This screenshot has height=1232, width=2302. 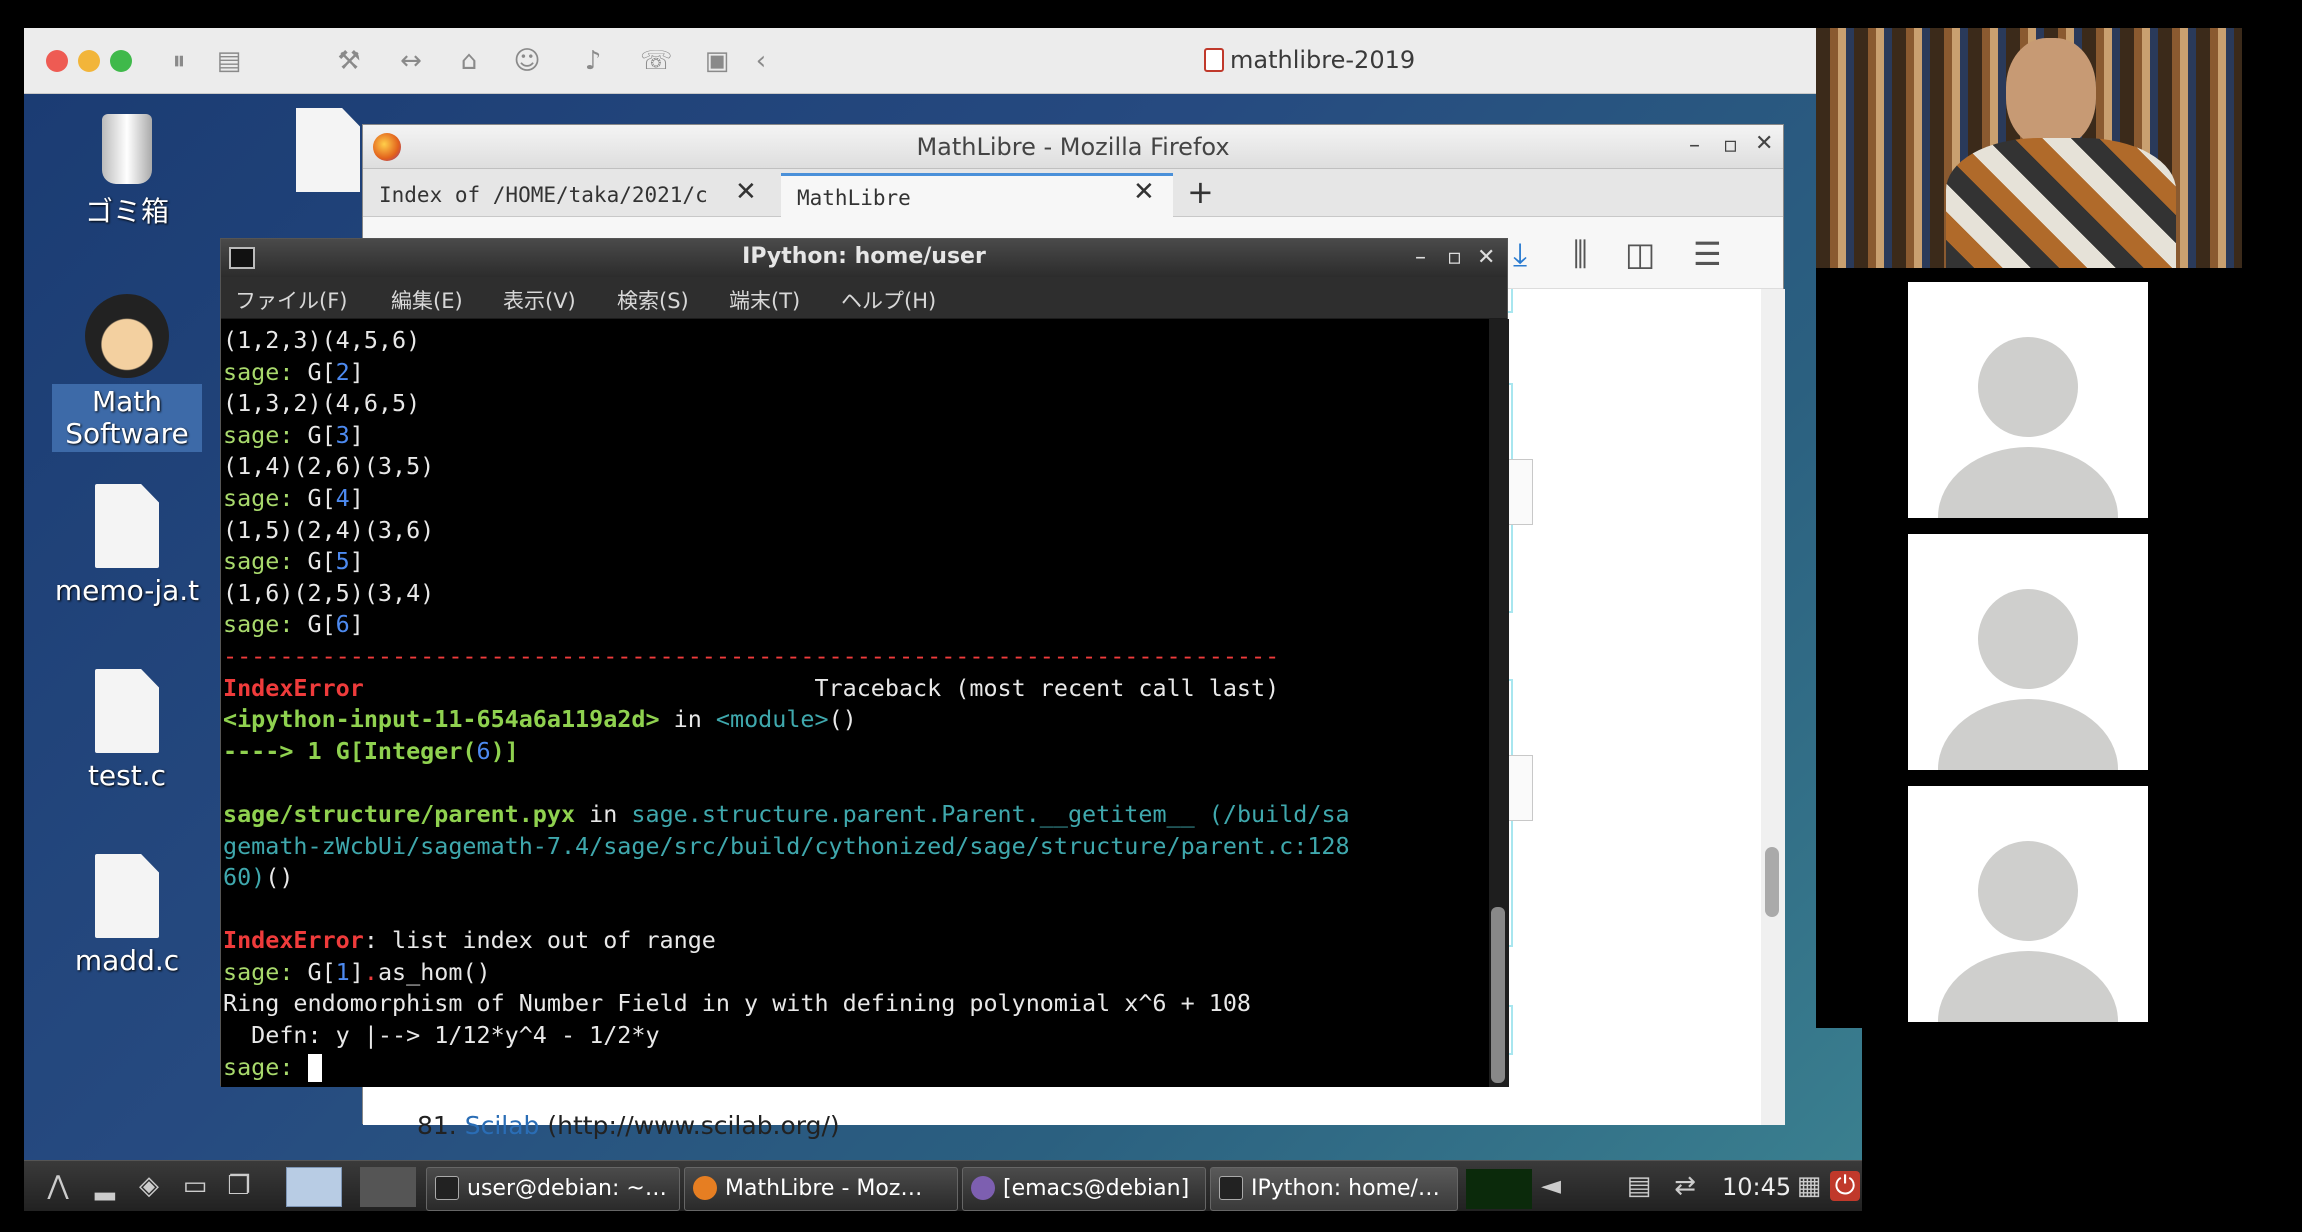 I want to click on menu-view: 表示(V), so click(x=539, y=300).